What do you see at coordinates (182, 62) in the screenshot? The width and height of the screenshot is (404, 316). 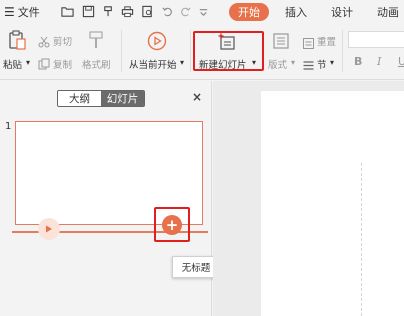 I see `play-dropdown-icon: ▾` at bounding box center [182, 62].